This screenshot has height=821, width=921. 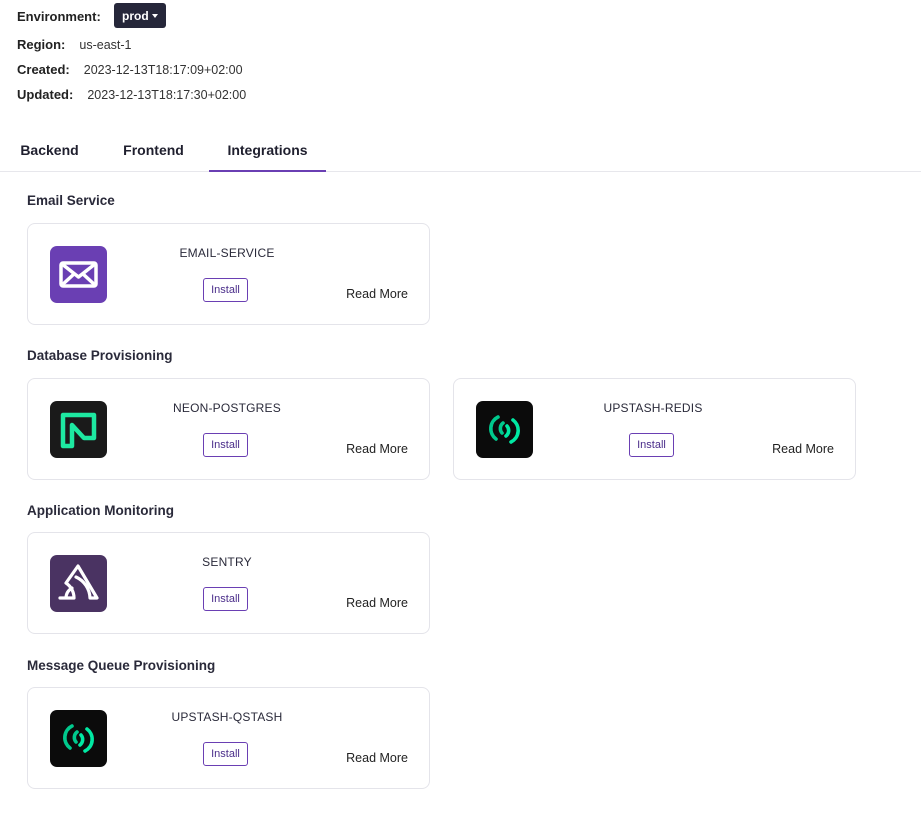 What do you see at coordinates (228, 429) in the screenshot?
I see `integration-card-neon-postgres: NEON-POSTGRES Install Read More` at bounding box center [228, 429].